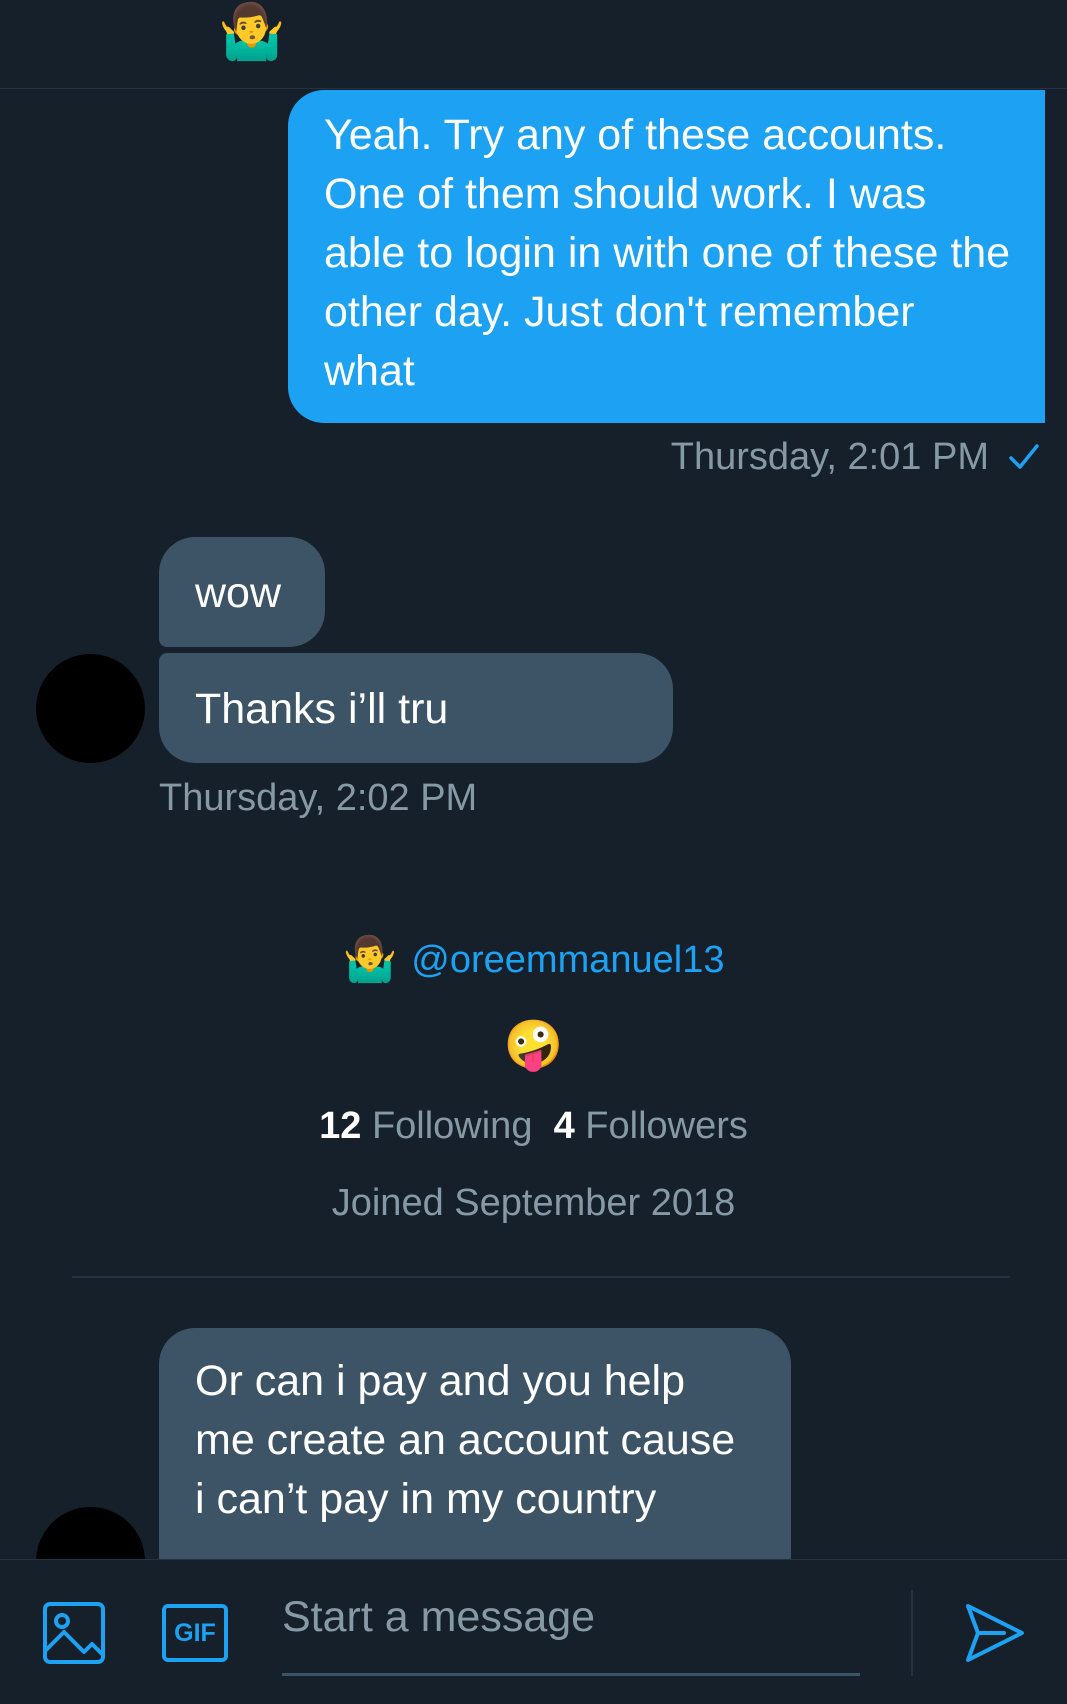 This screenshot has width=1067, height=1704. Describe the element at coordinates (533, 1203) in the screenshot. I see `profile-joined-date: Joined September 2018` at that location.